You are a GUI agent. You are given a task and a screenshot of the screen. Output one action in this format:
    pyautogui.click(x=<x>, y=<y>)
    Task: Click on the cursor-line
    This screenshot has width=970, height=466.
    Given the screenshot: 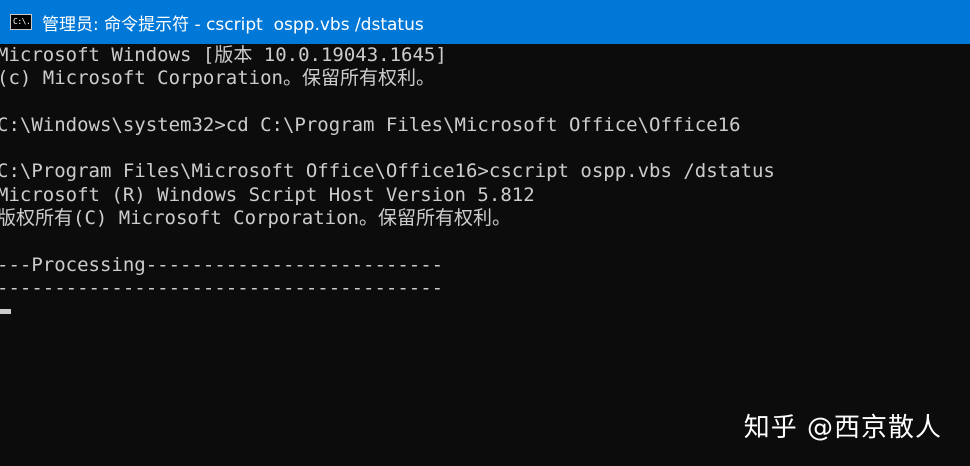 What is the action you would take?
    pyautogui.click(x=485, y=311)
    